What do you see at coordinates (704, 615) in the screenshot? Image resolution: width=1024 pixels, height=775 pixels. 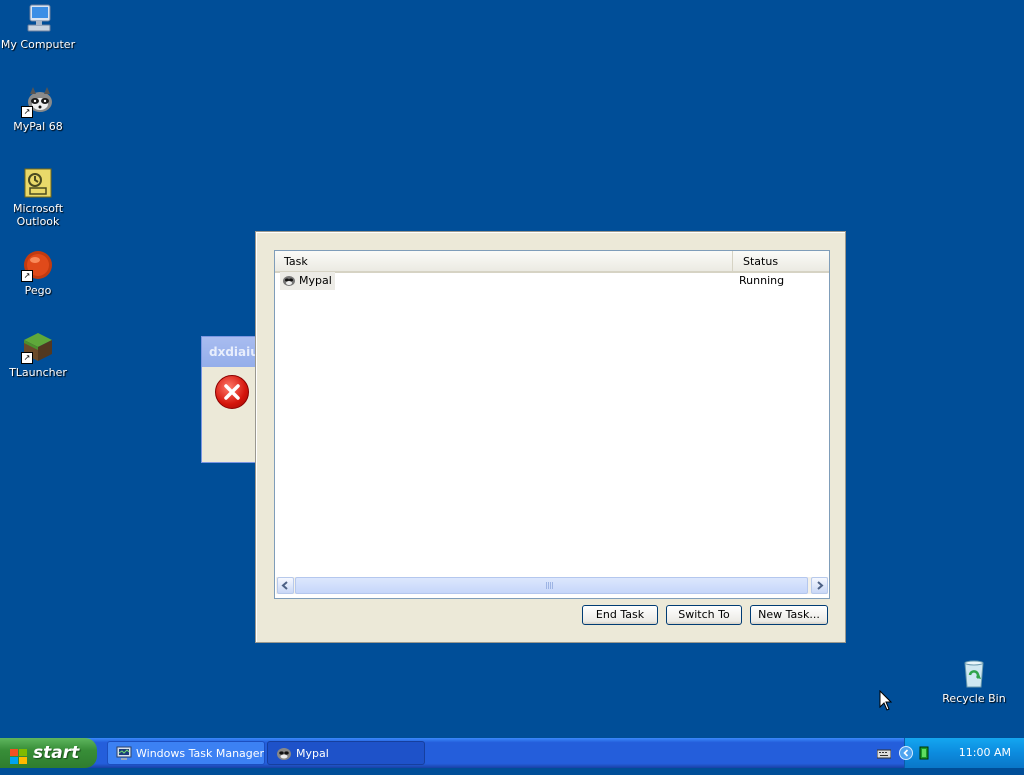 I see `switch-to-button: Switch To` at bounding box center [704, 615].